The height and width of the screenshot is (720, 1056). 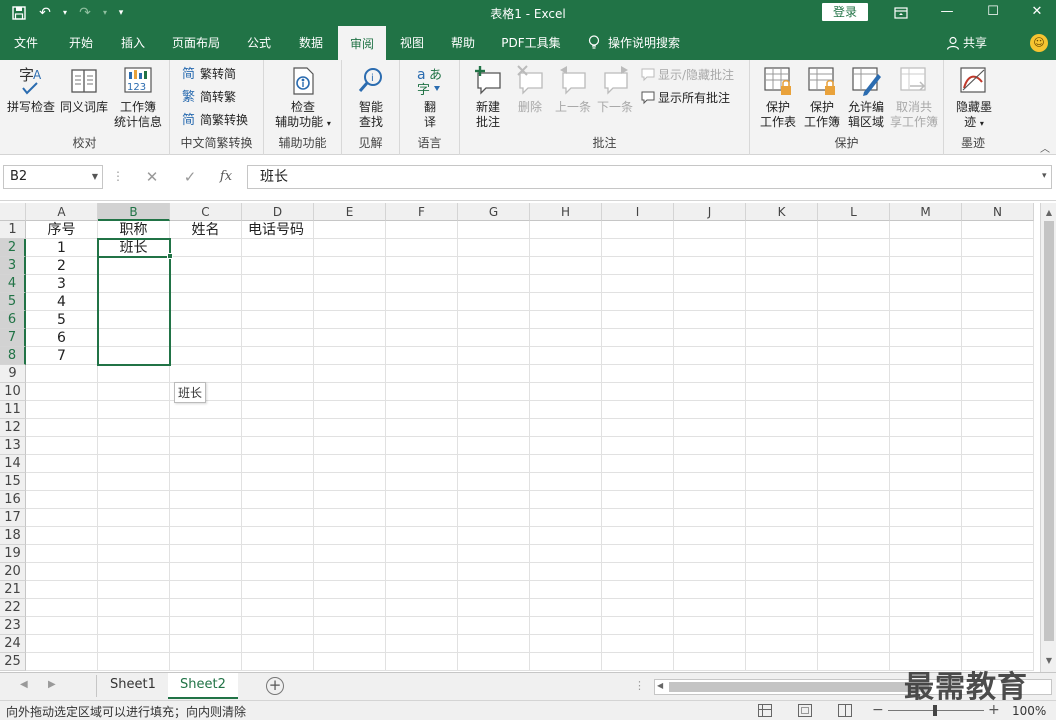 I want to click on cell-j4, so click(x=710, y=284).